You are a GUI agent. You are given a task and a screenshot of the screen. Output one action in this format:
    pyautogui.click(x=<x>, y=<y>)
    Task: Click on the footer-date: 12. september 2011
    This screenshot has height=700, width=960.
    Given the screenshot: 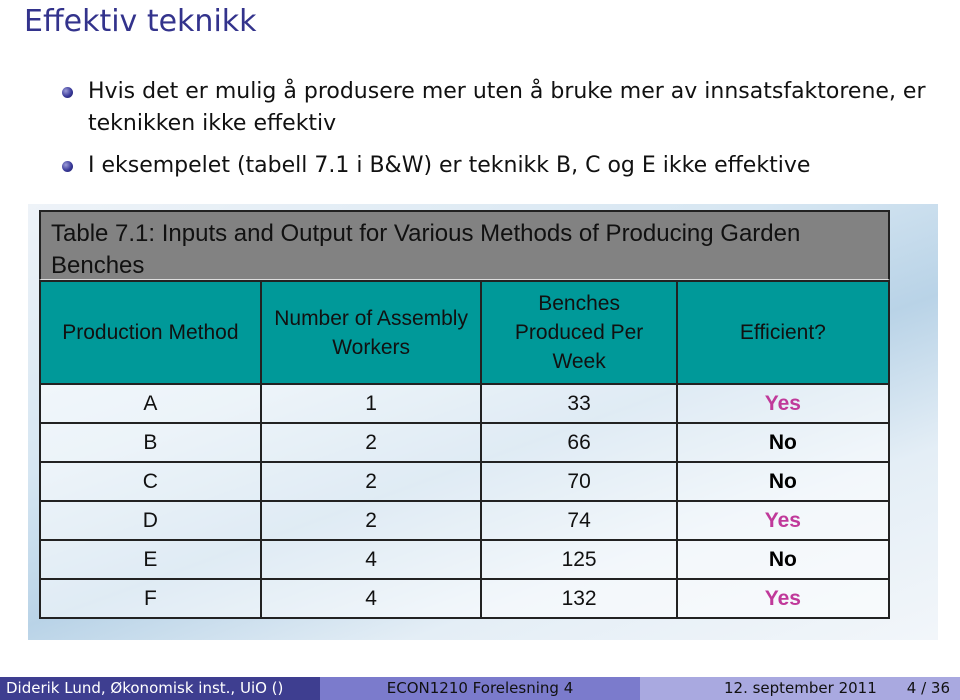 What is the action you would take?
    pyautogui.click(x=800, y=688)
    